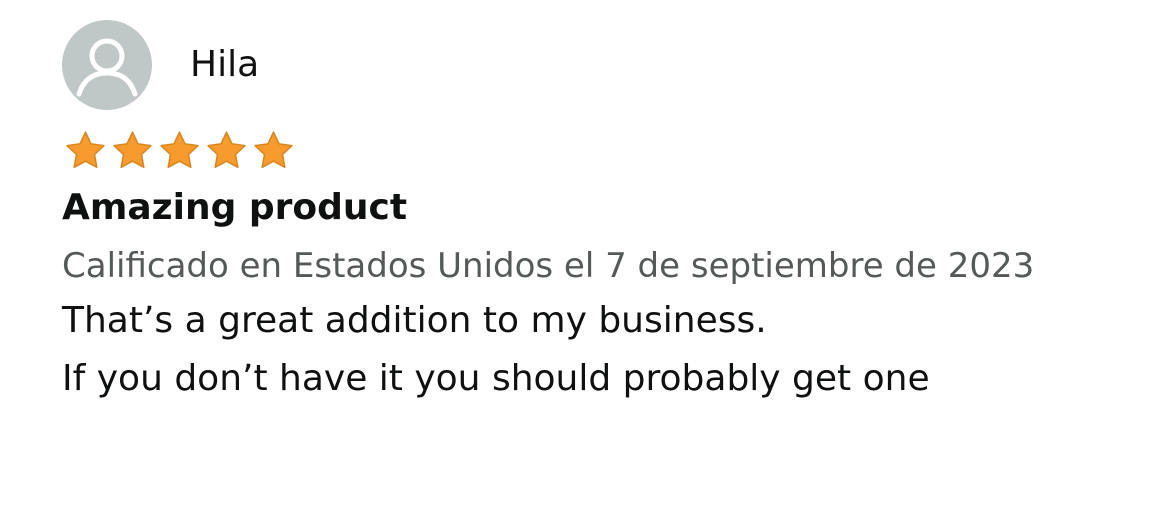 This screenshot has width=1170, height=523. Describe the element at coordinates (414, 320) in the screenshot. I see `review-body-line: That’s a great addition to my business.` at that location.